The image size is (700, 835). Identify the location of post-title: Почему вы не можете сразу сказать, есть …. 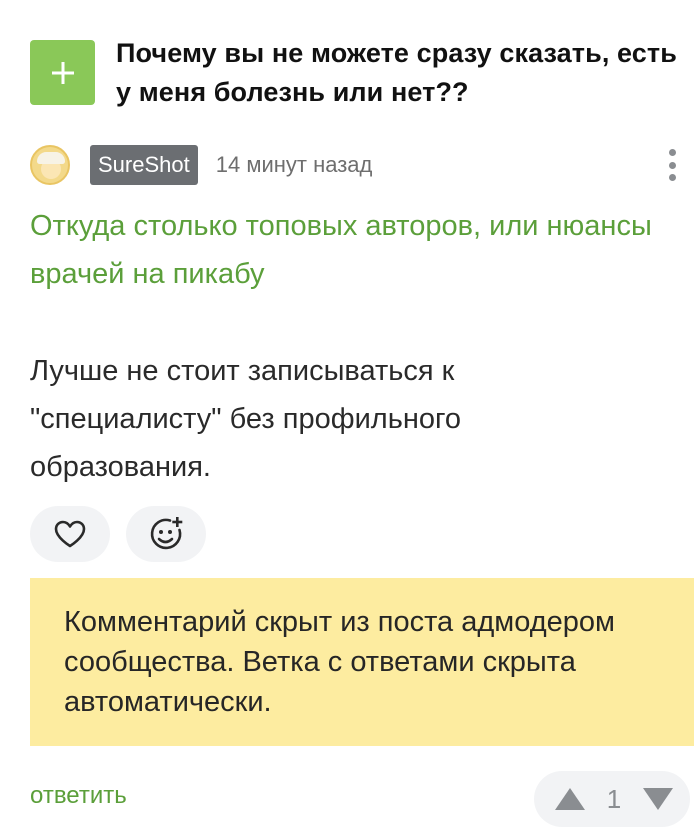
(403, 73).